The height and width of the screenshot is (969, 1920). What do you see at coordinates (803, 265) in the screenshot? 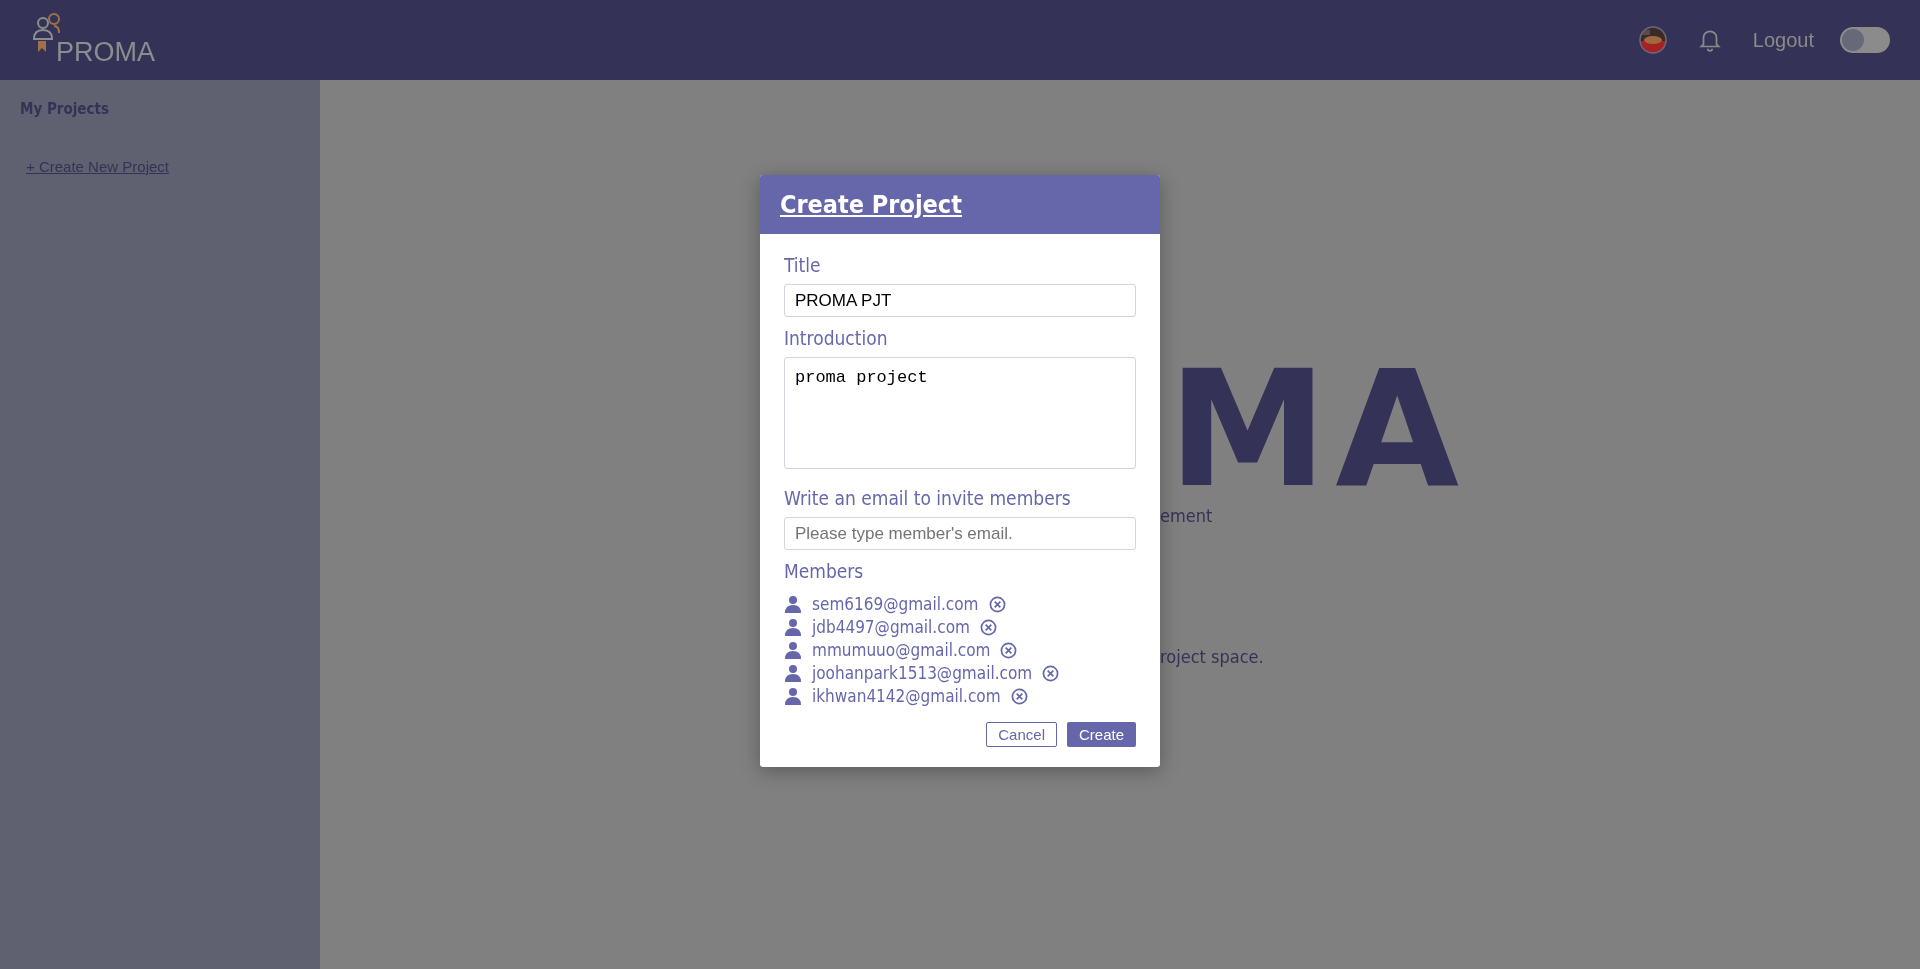
I see `field-label: Title` at bounding box center [803, 265].